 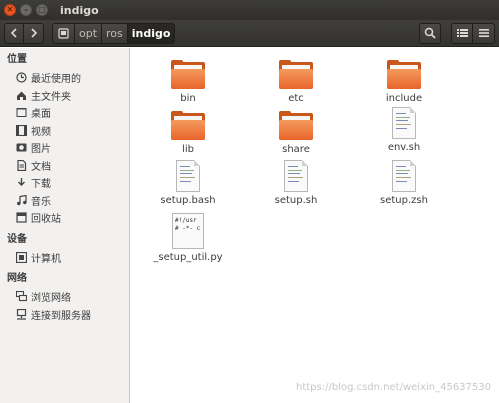 I want to click on file-item-setup-bash: setup.bash, so click(x=188, y=183).